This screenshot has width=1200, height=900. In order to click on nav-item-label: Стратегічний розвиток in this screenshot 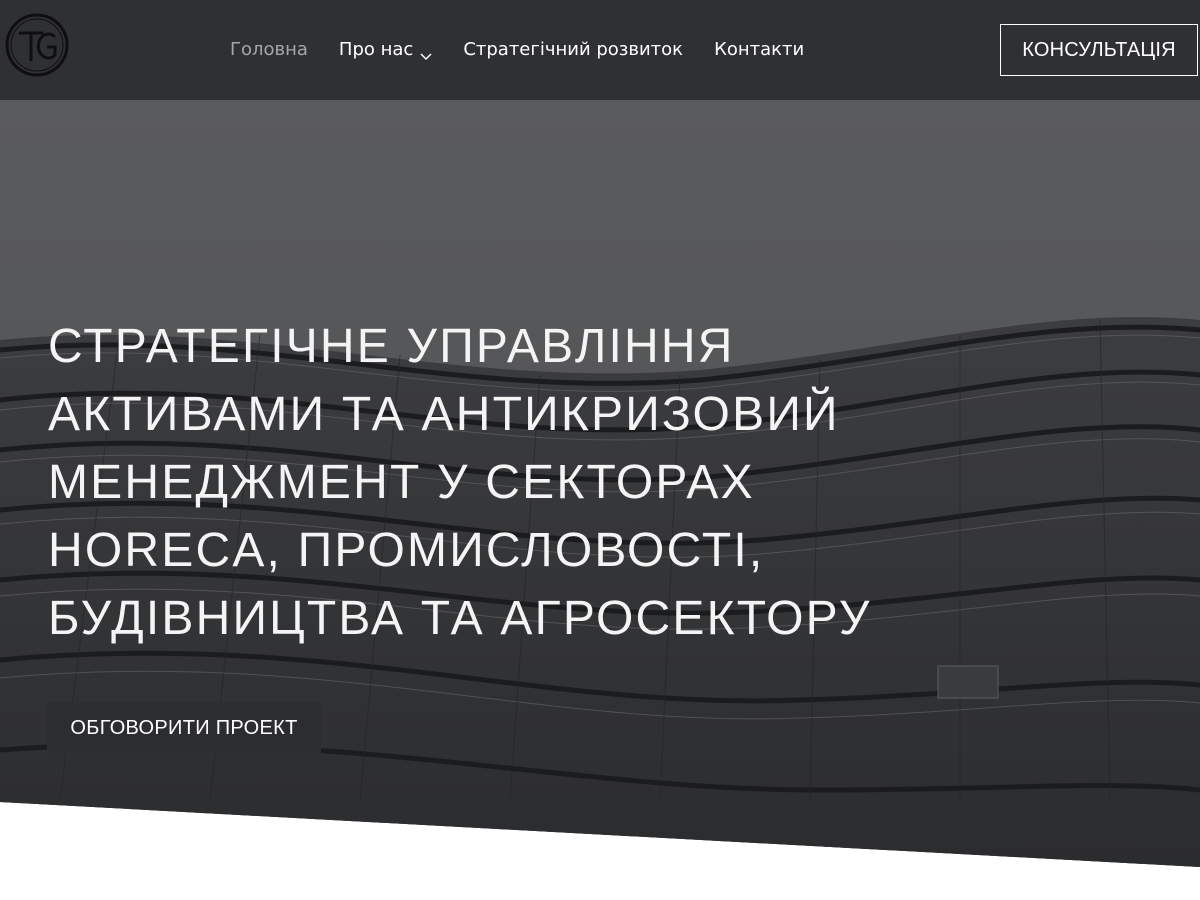, I will do `click(573, 49)`.